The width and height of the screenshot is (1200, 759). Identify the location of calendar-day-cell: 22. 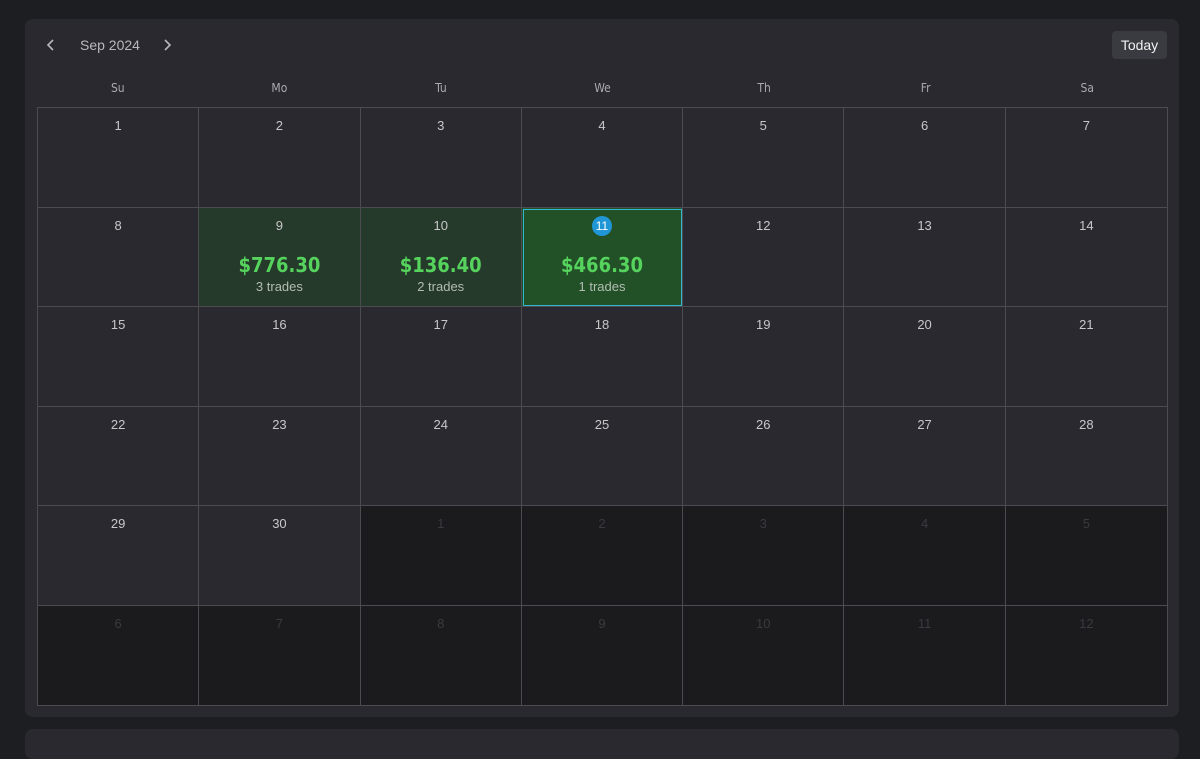
(119, 456).